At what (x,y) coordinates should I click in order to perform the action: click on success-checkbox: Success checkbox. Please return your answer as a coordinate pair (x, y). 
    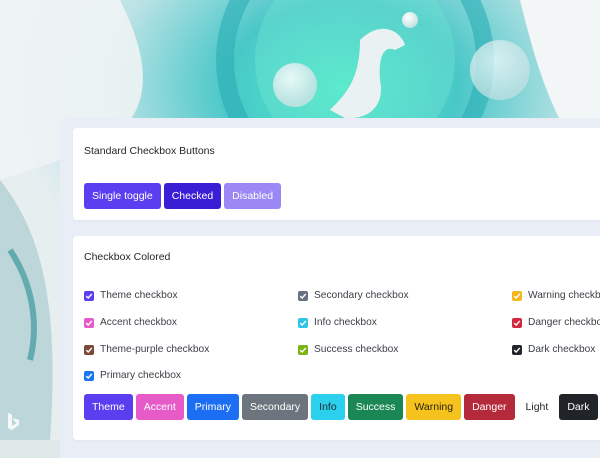
    Looking at the image, I should click on (348, 349).